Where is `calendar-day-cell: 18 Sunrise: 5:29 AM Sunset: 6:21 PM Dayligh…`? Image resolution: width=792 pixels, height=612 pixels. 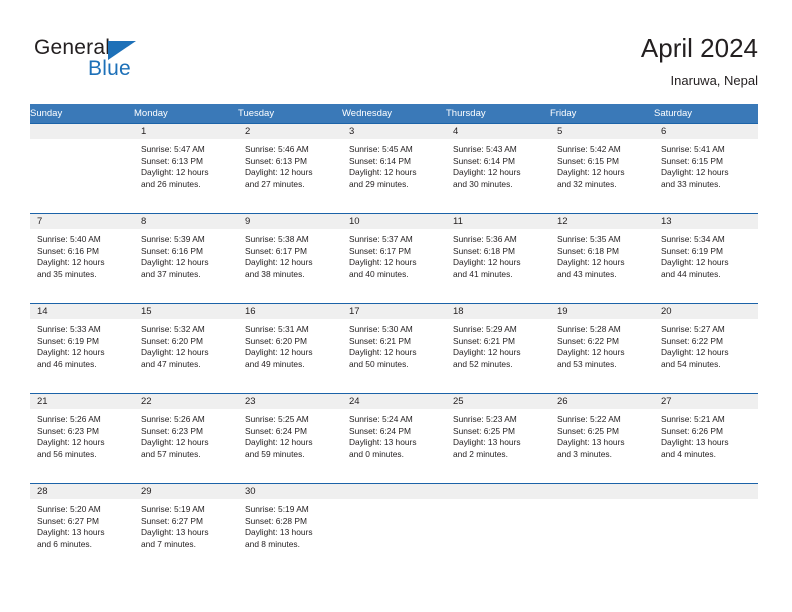 calendar-day-cell: 18 Sunrise: 5:29 AM Sunset: 6:21 PM Dayligh… is located at coordinates (498, 348).